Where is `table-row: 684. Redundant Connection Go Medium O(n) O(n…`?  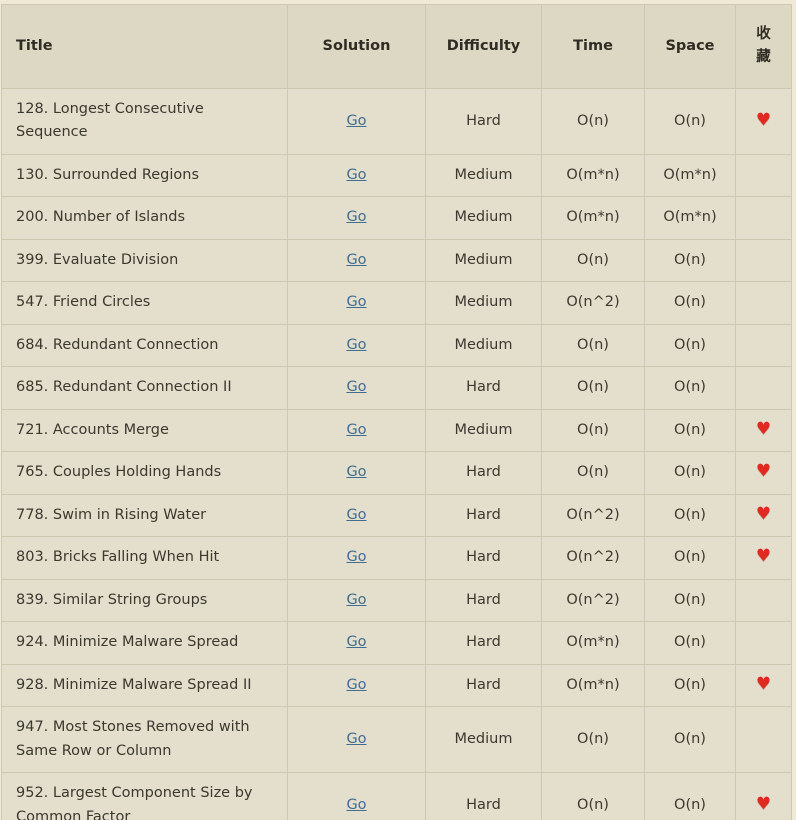
table-row: 684. Redundant Connection Go Medium O(n) O(n… is located at coordinates (396, 345).